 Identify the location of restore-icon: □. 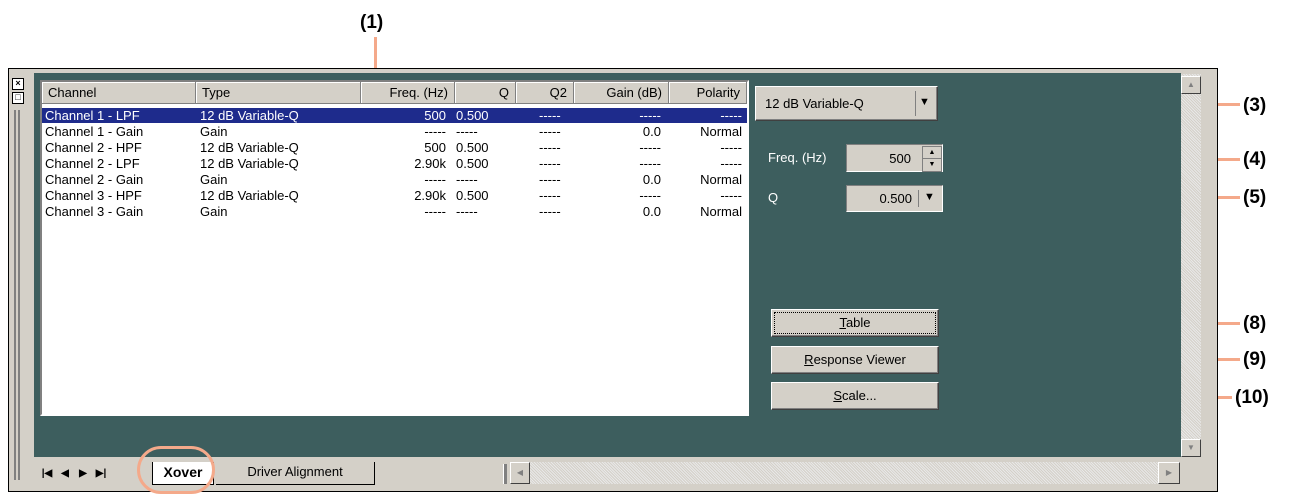
(18, 98).